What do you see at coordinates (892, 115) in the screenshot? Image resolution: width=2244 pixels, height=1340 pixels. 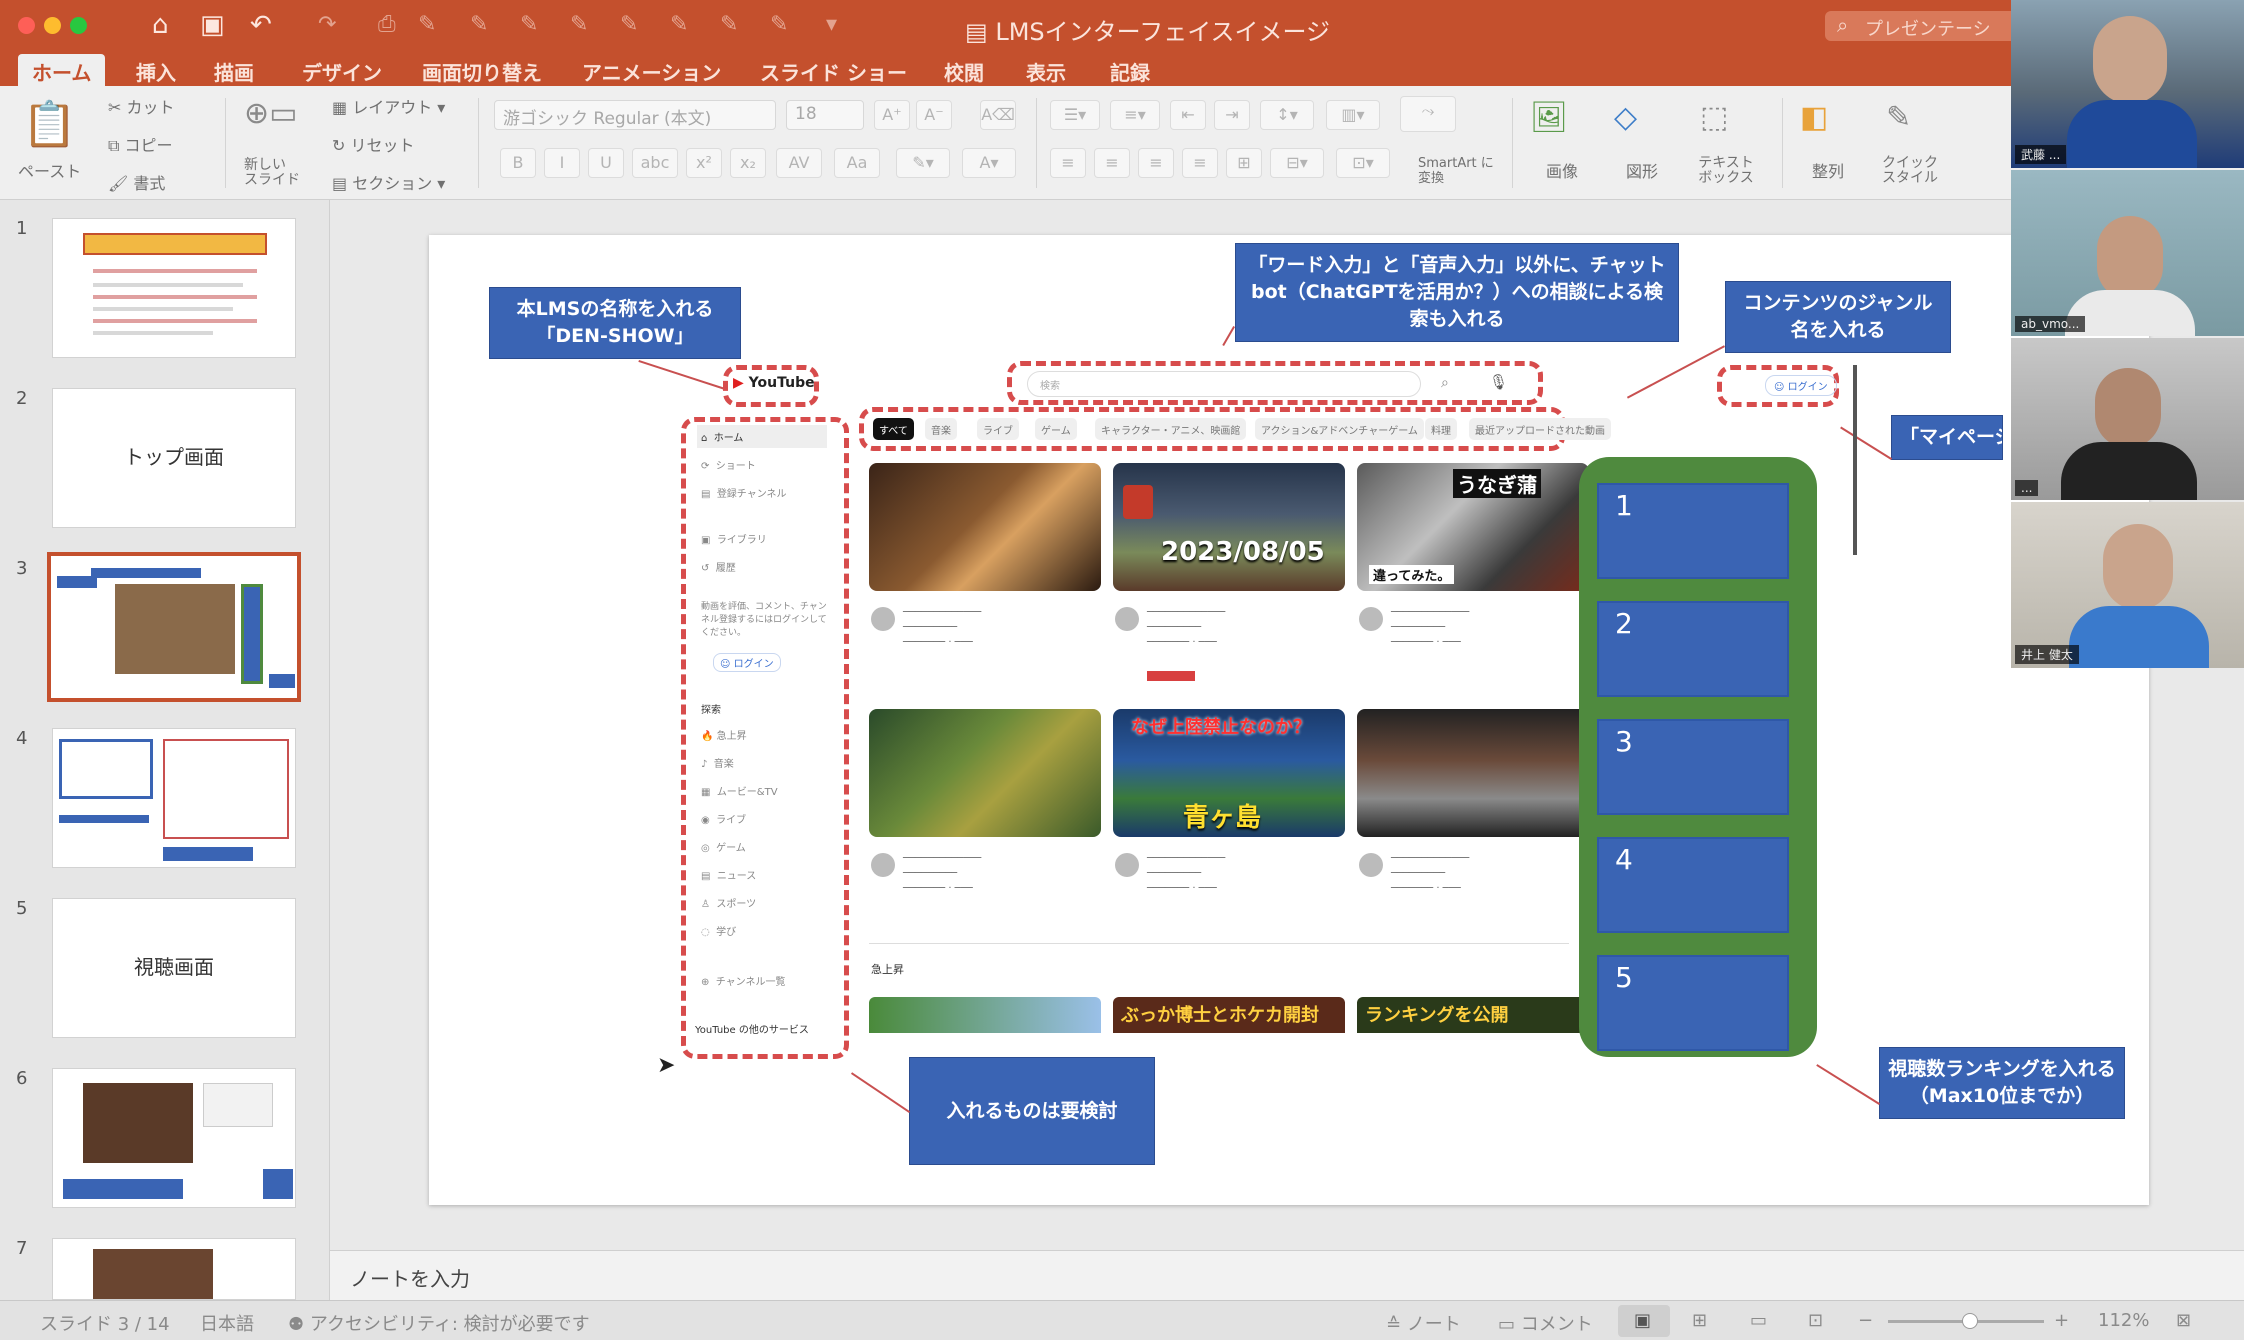 I see `grow-font-button: A⁺` at bounding box center [892, 115].